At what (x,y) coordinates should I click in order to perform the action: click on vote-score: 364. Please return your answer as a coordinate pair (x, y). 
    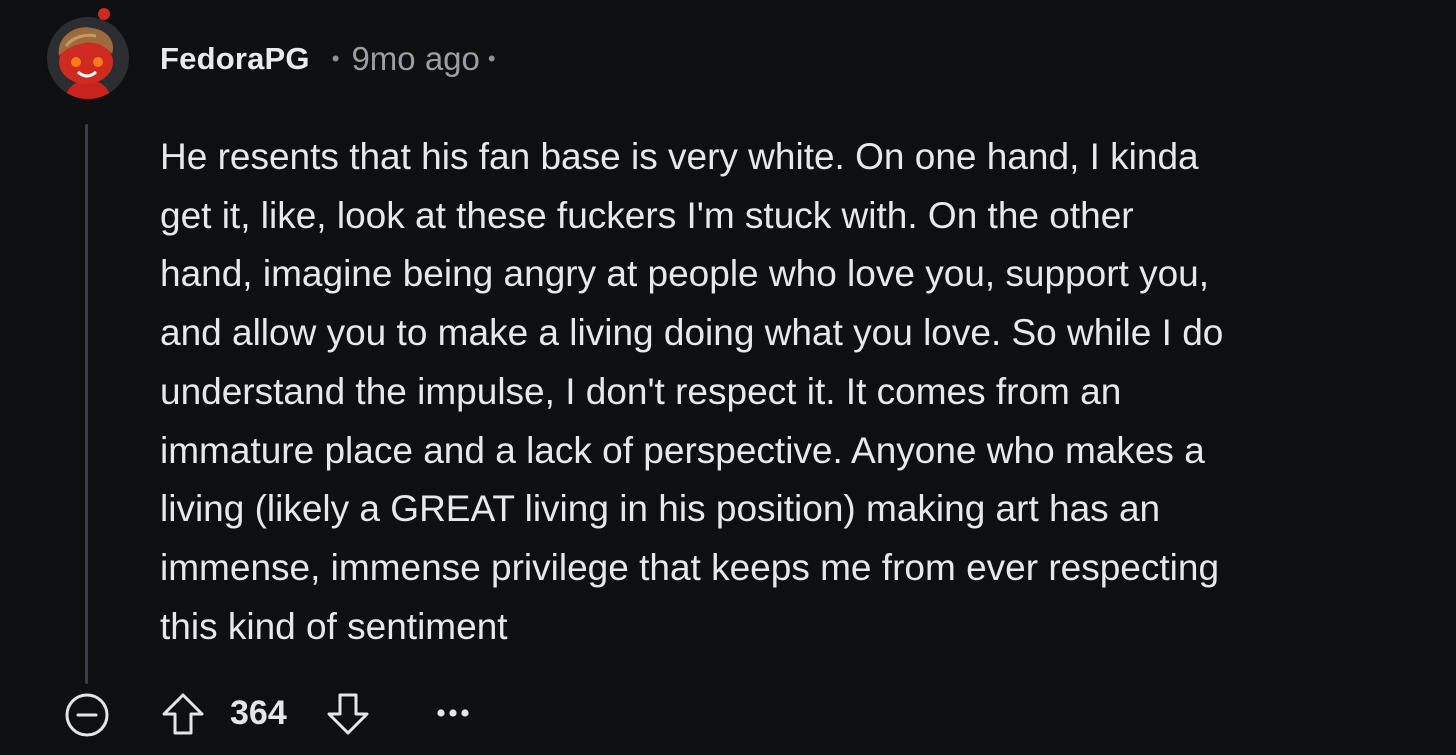
    Looking at the image, I should click on (258, 713).